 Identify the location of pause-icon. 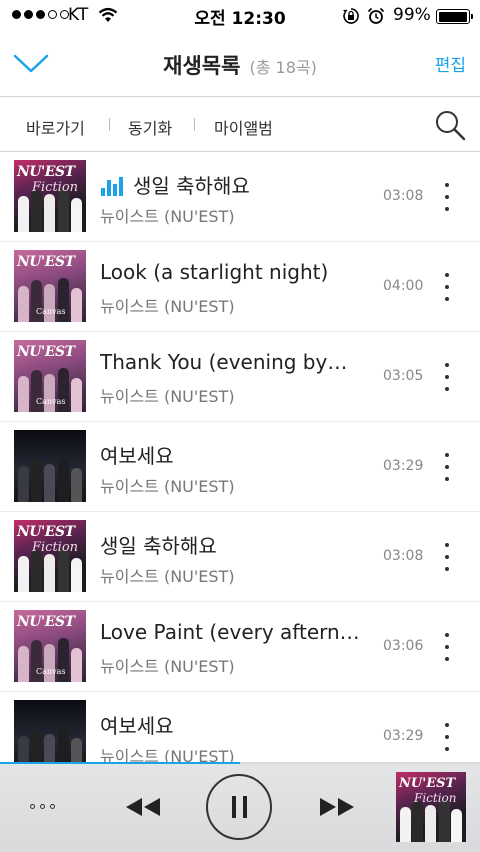
(234, 807).